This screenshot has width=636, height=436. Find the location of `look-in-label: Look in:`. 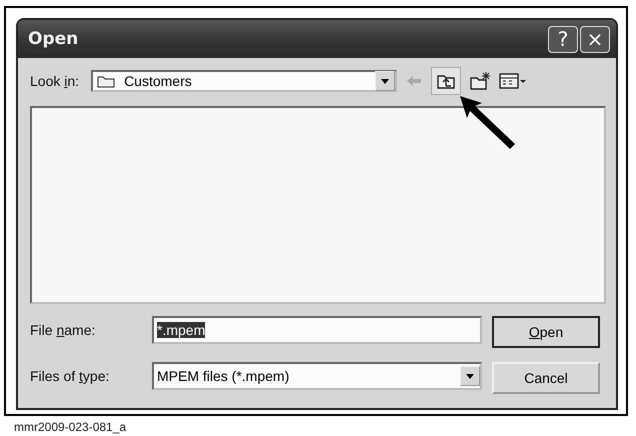

look-in-label: Look in: is located at coordinates (55, 81).